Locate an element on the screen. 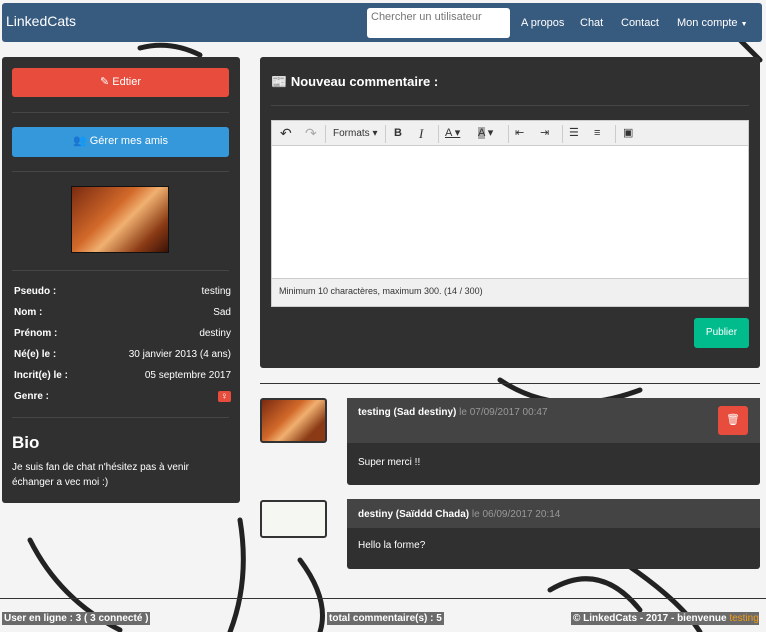 This screenshot has height=632, width=766. profile-avatar is located at coordinates (120, 219).